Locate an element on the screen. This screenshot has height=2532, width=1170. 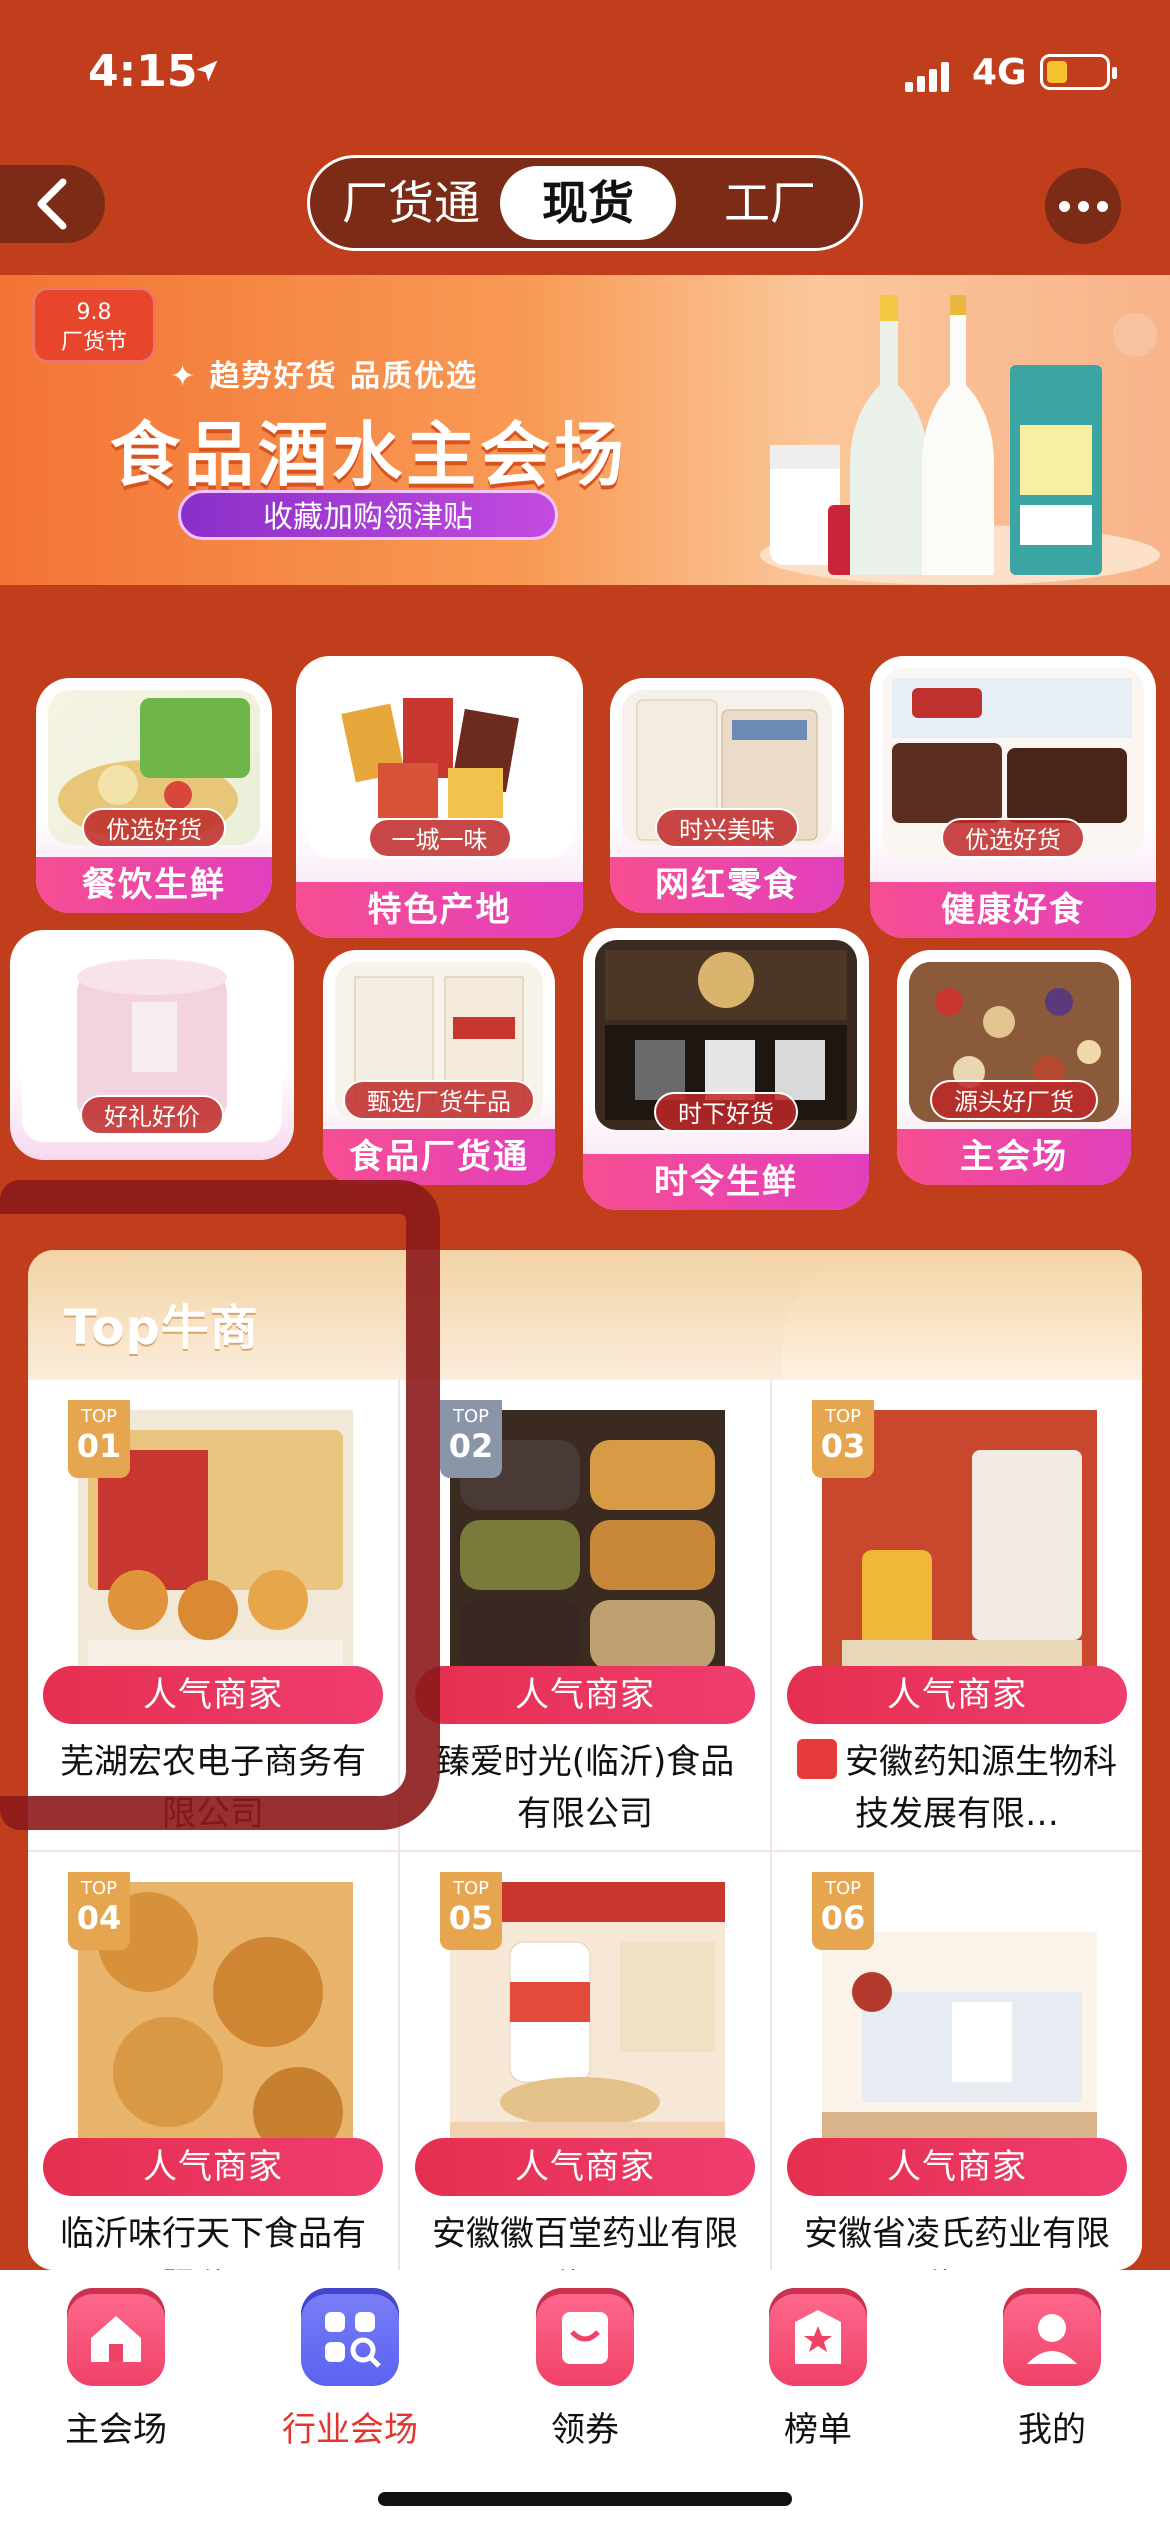
clock: 4:15 is located at coordinates (143, 71).